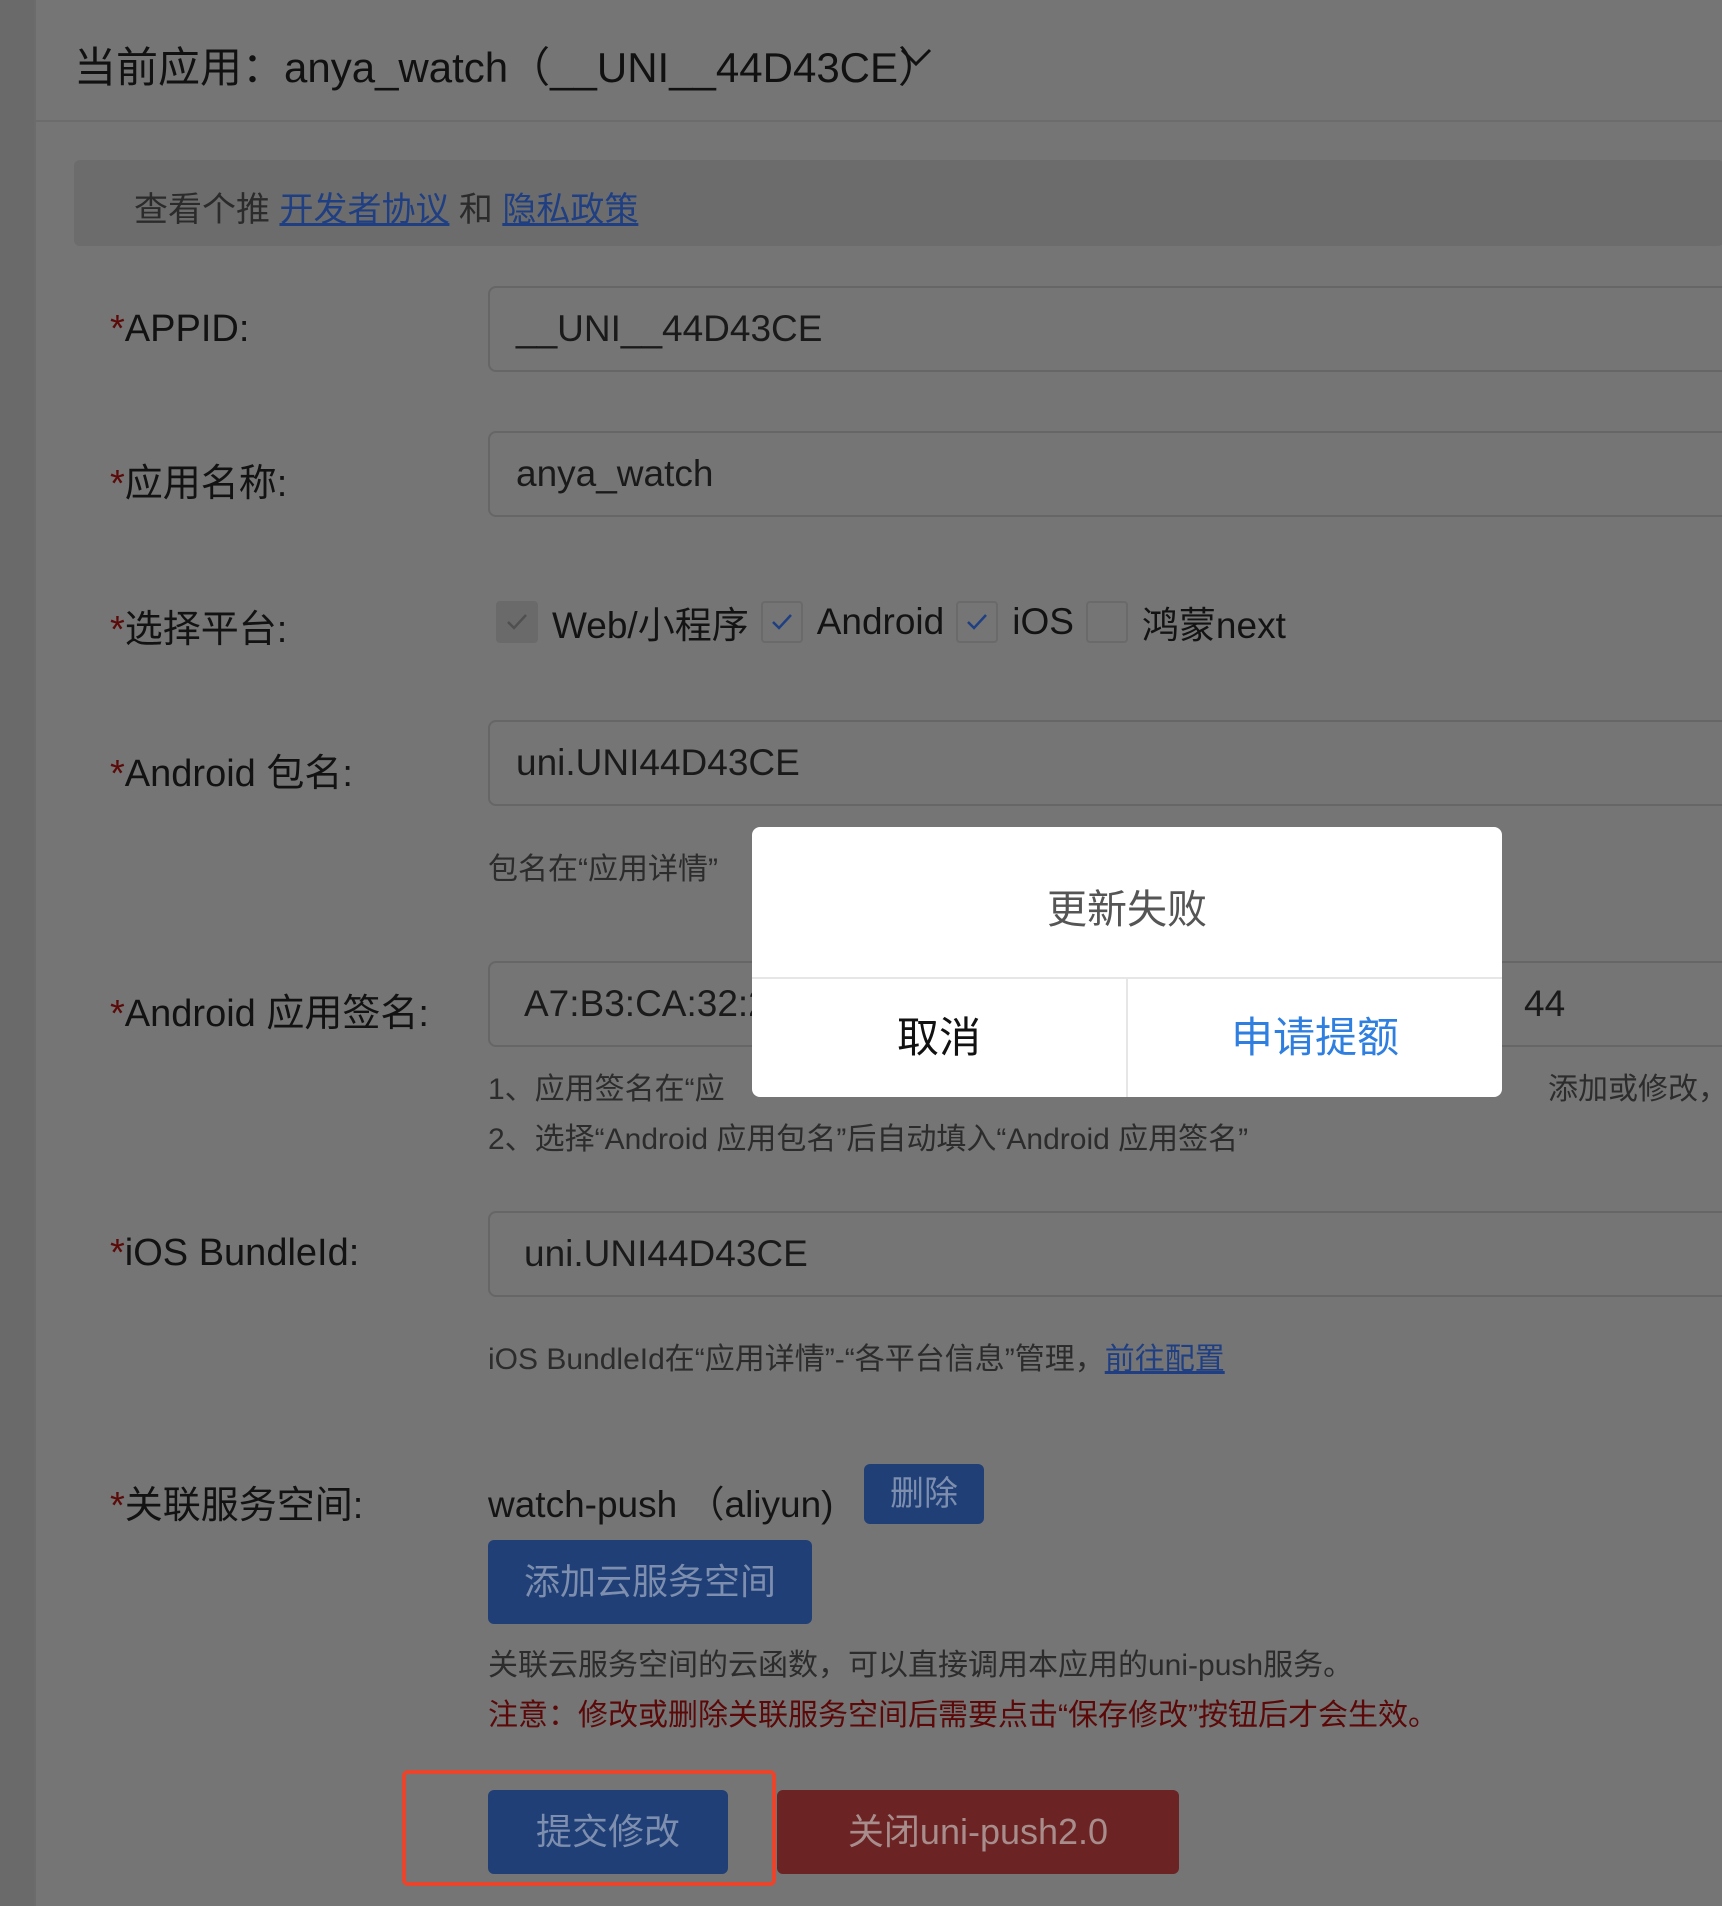  What do you see at coordinates (916, 57) in the screenshot?
I see `chevron-down-icon` at bounding box center [916, 57].